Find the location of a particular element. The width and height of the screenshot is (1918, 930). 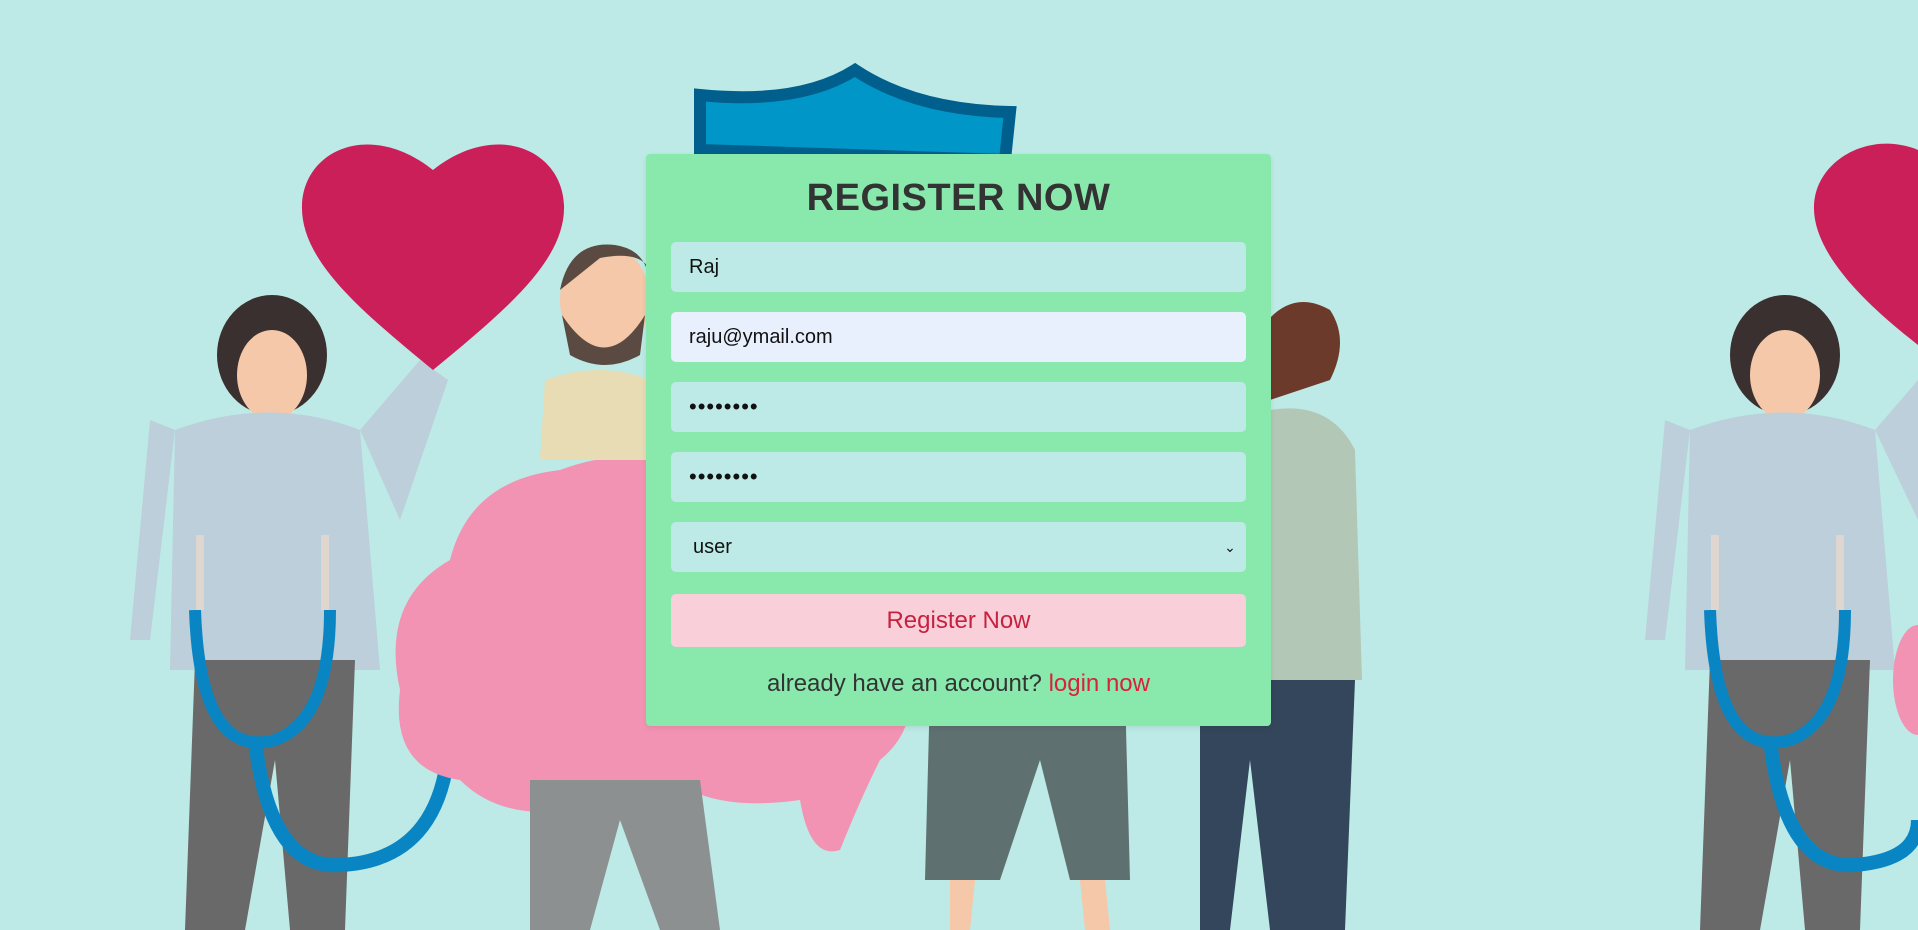

email-input: raju@ymail.com is located at coordinates (958, 337).